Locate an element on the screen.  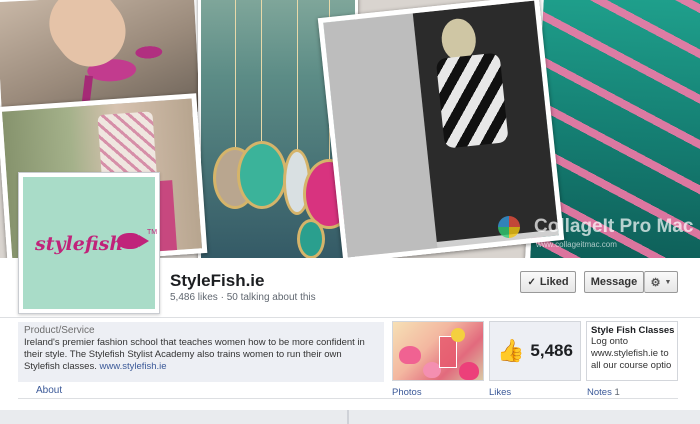
photos-label: Photos is located at coordinates (407, 392).